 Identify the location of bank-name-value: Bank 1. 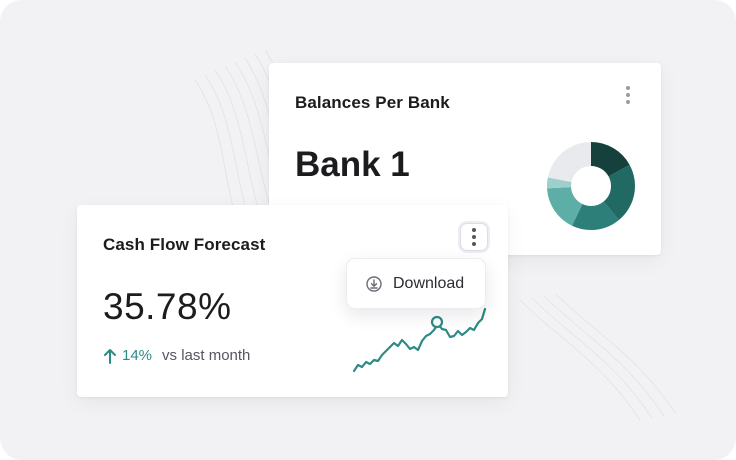
(352, 164).